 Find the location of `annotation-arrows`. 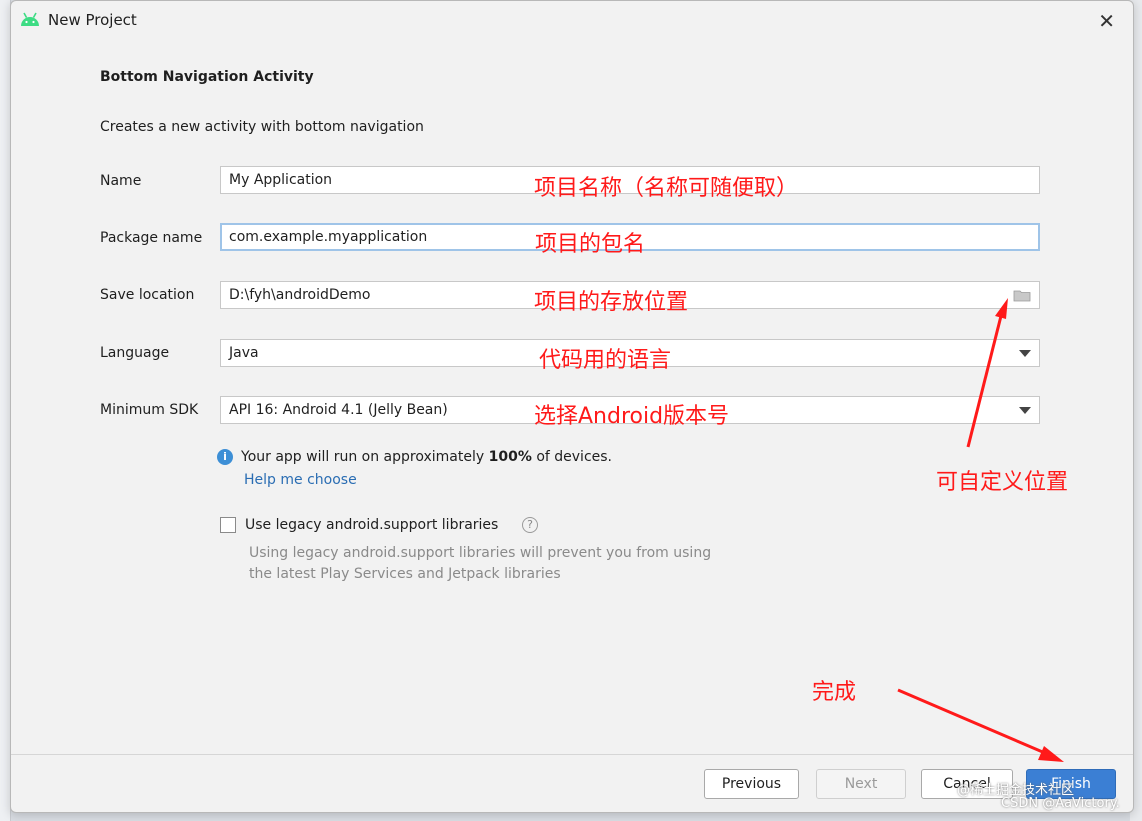

annotation-arrows is located at coordinates (980, 530).